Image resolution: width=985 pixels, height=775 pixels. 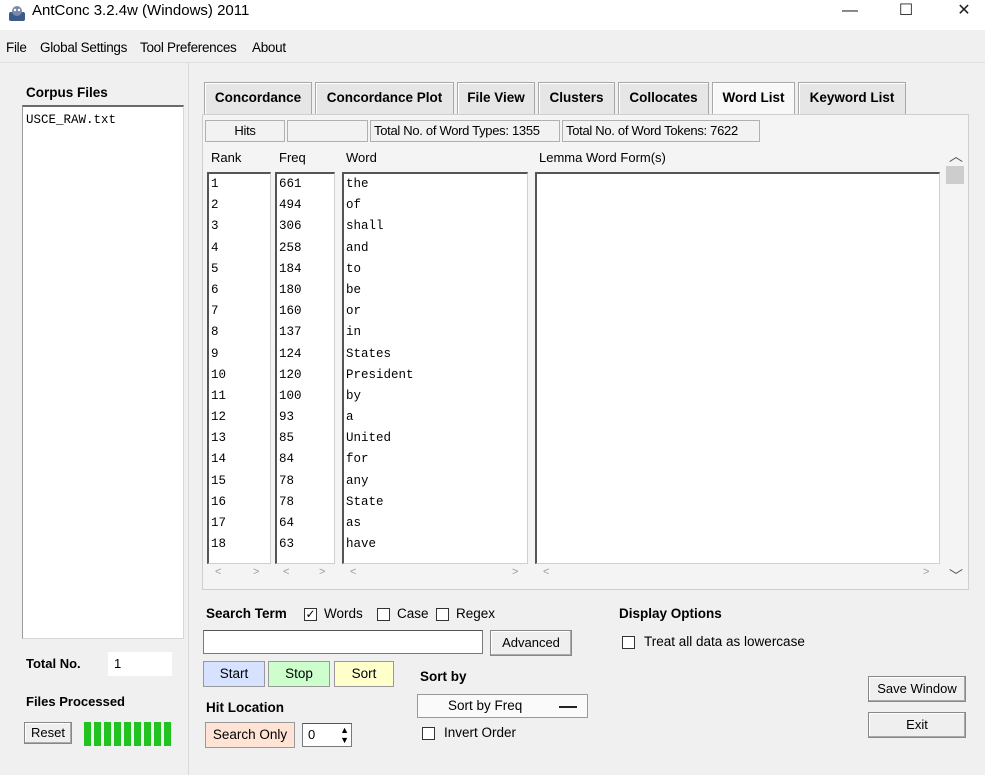 What do you see at coordinates (239, 184) in the screenshot?
I see `rank-cell: 1` at bounding box center [239, 184].